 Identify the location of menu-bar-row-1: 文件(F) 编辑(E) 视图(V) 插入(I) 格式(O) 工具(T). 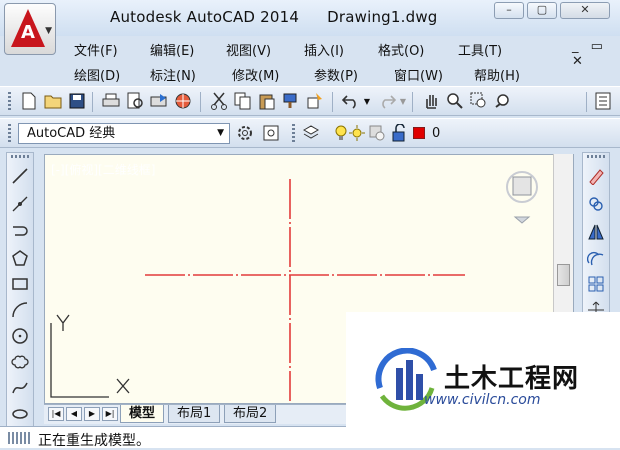
(340, 48).